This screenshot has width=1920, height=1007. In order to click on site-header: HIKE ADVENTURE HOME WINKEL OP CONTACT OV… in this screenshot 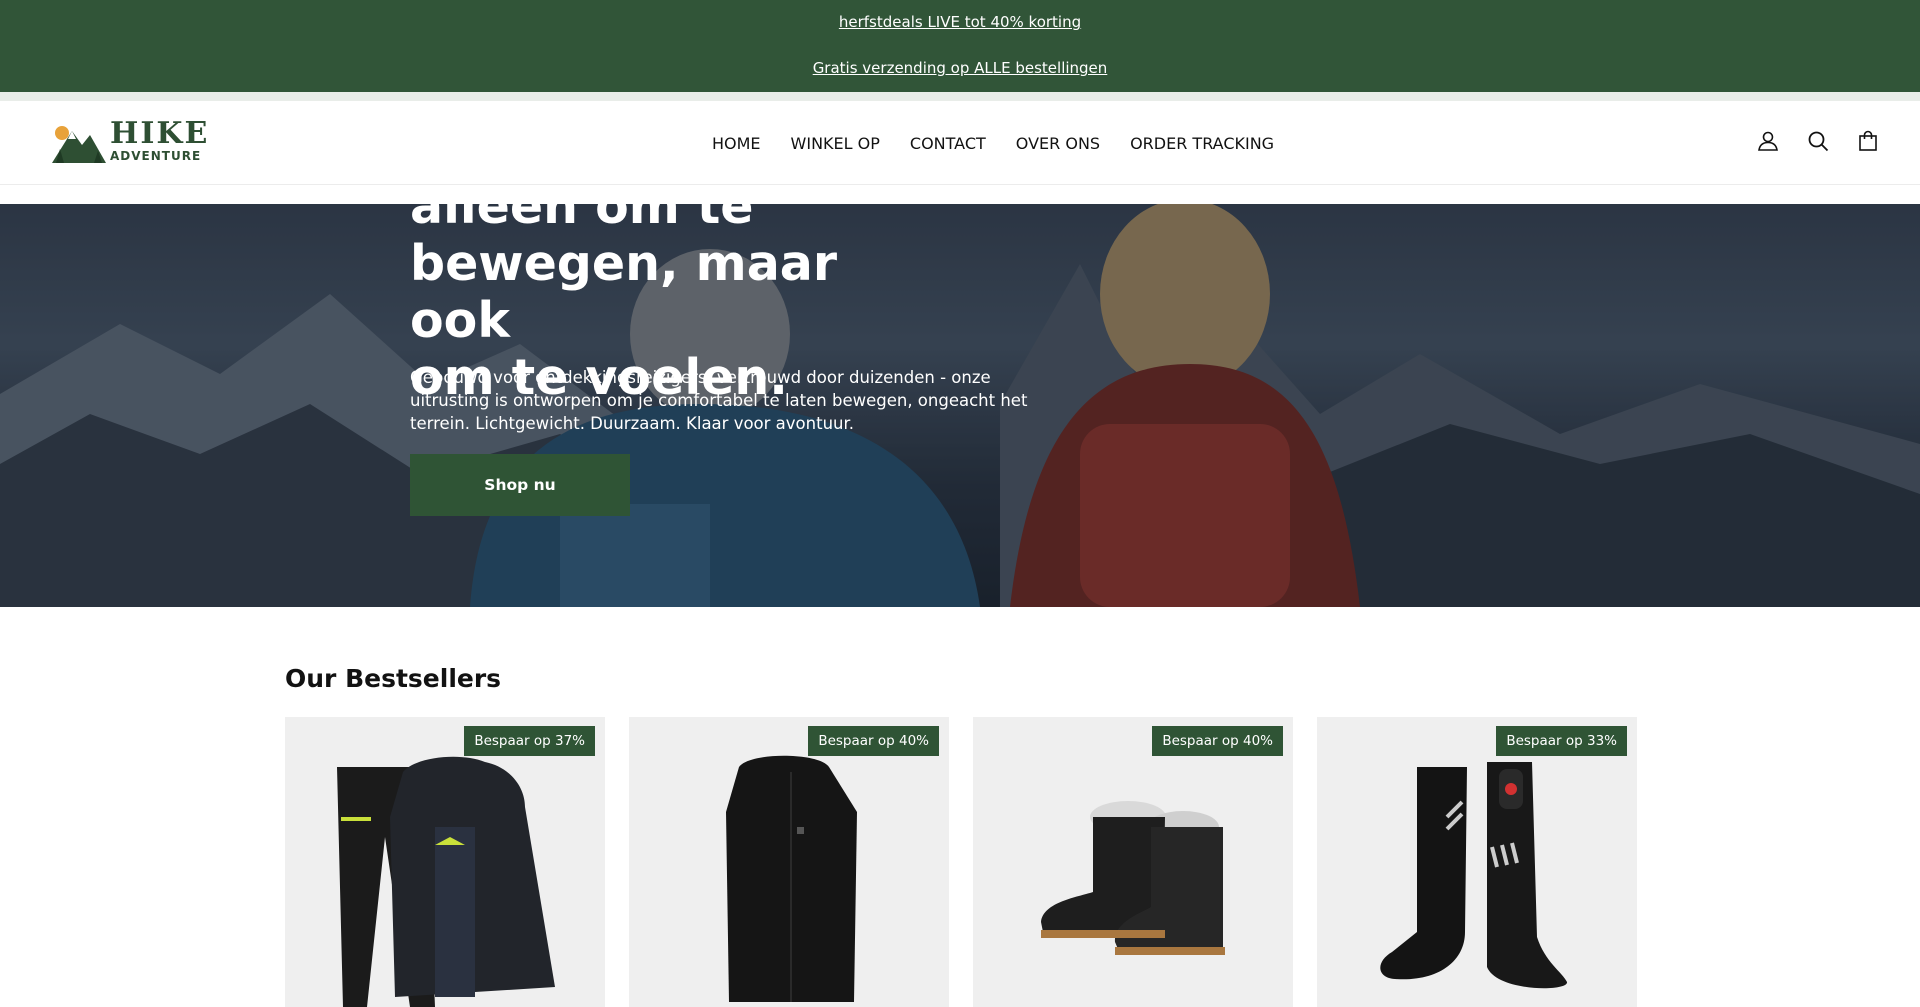, I will do `click(960, 143)`.